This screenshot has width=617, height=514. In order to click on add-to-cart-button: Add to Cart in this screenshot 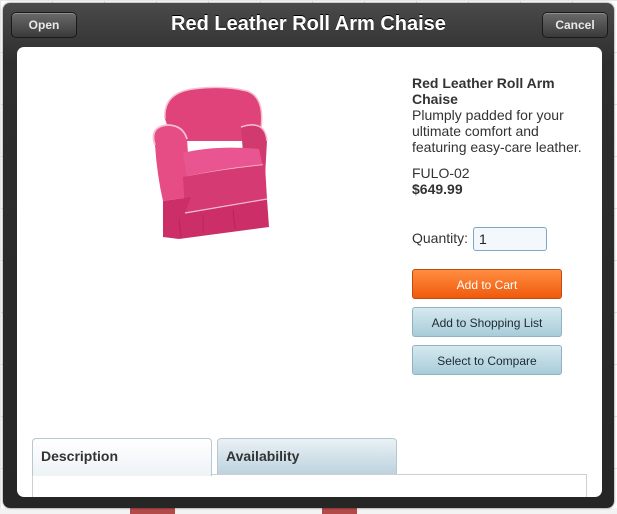, I will do `click(487, 284)`.